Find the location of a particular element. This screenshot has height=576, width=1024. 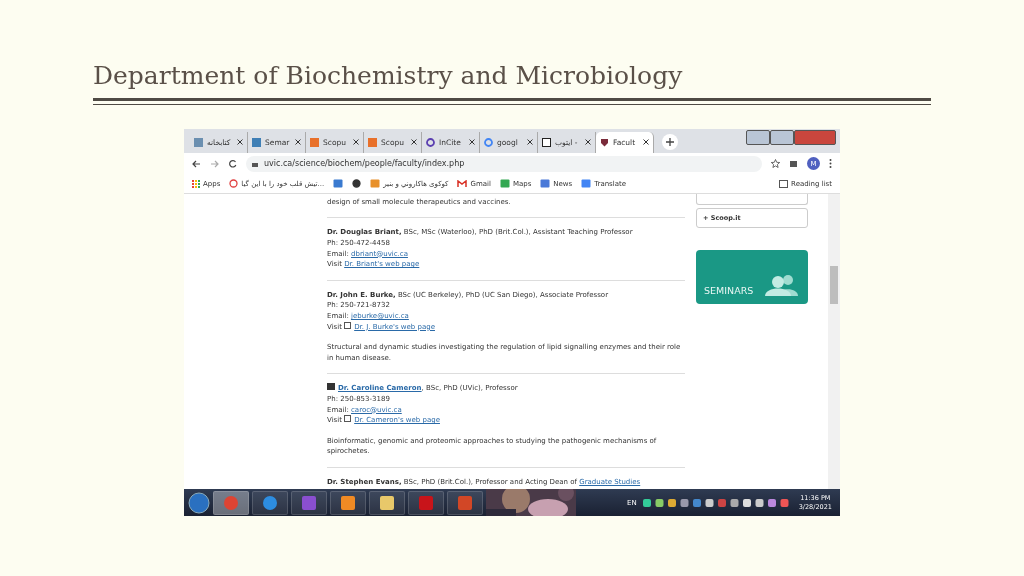

back-icon is located at coordinates (196, 163).